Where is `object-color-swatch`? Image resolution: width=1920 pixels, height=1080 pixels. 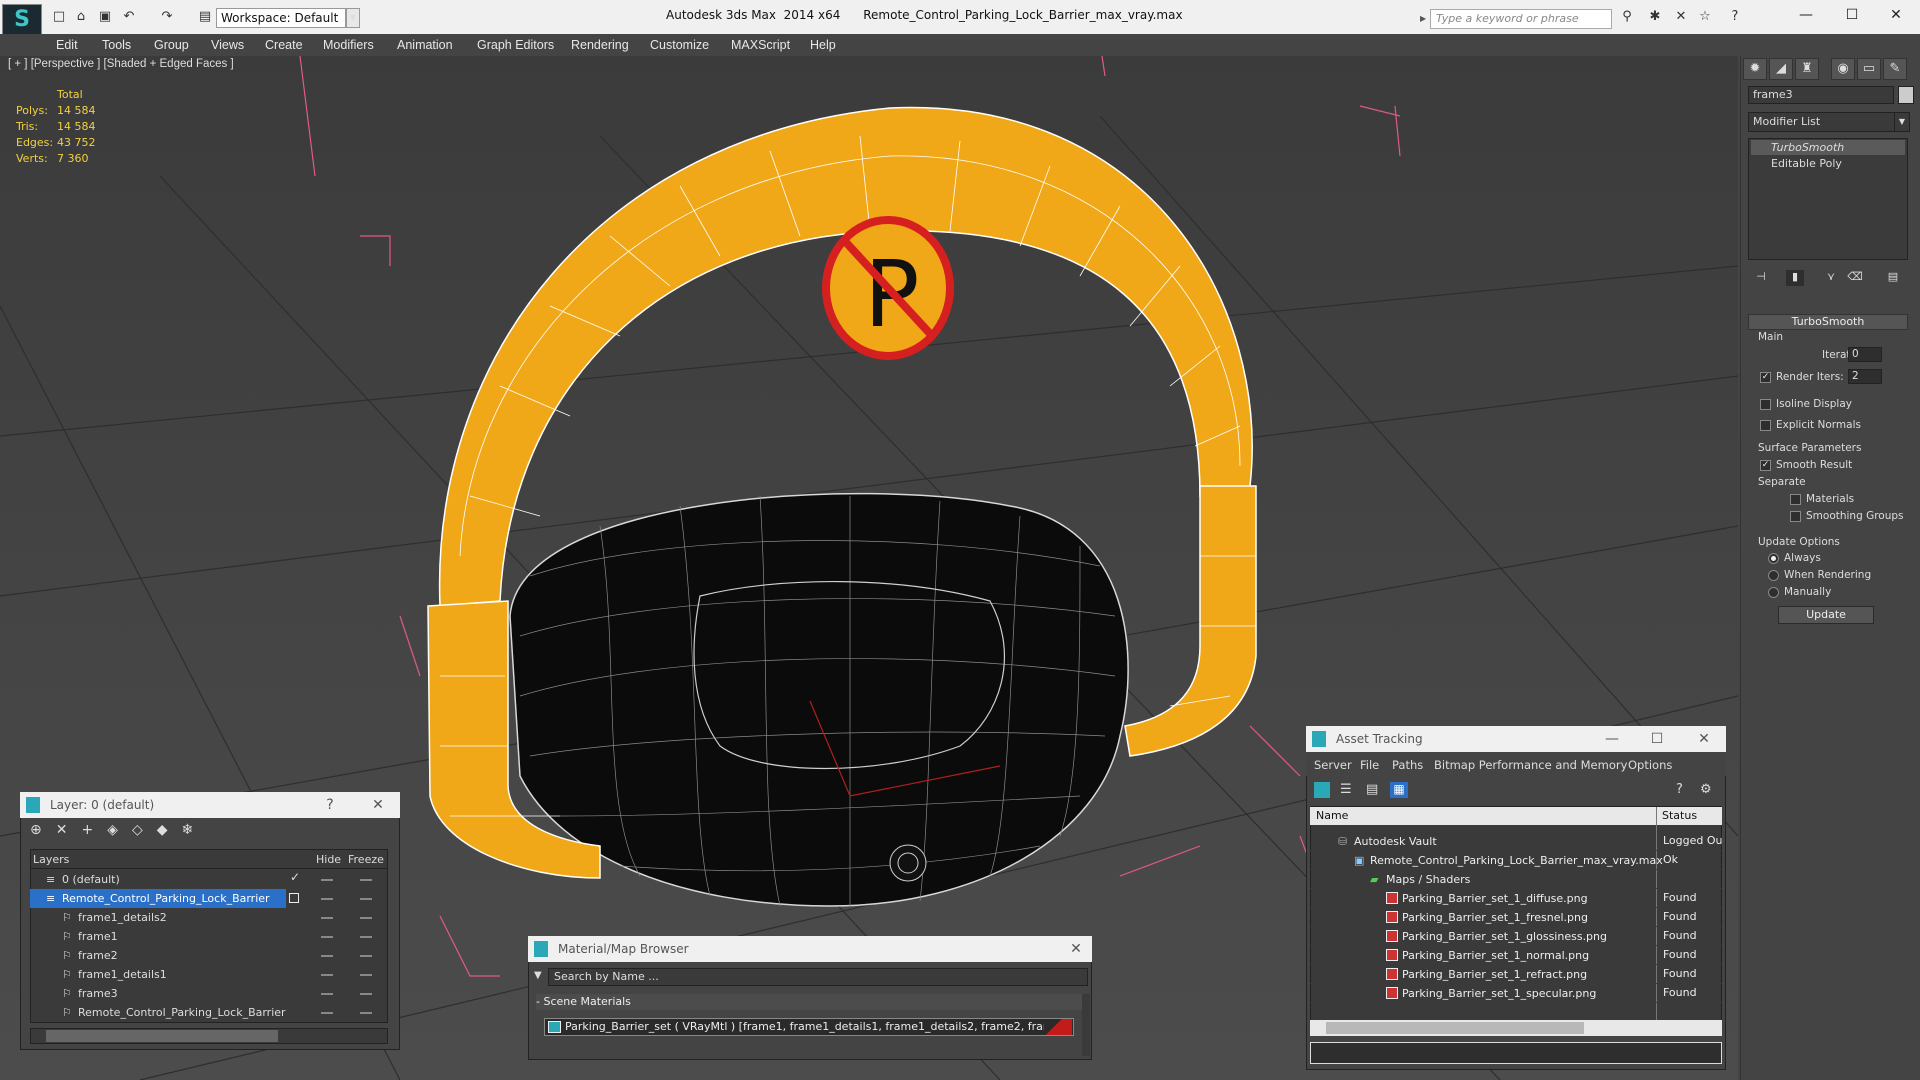 object-color-swatch is located at coordinates (1906, 95).